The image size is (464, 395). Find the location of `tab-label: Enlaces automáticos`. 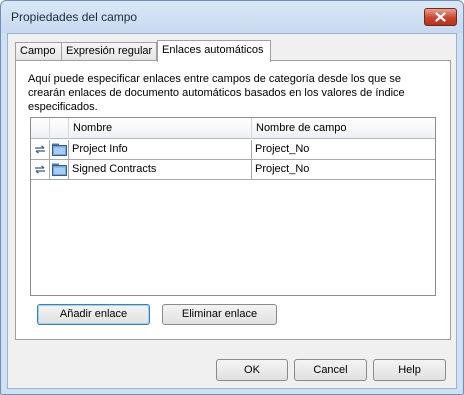

tab-label: Enlaces automáticos is located at coordinates (213, 50).